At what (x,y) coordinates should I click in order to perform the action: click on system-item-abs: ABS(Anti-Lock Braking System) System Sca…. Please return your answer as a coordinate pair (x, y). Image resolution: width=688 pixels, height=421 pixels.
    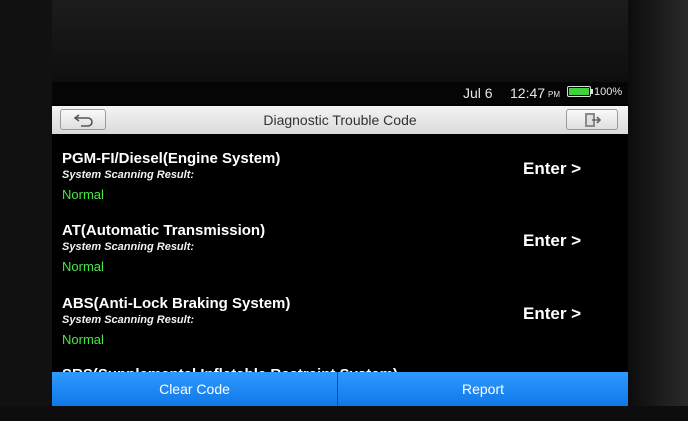
    Looking at the image, I should click on (340, 331).